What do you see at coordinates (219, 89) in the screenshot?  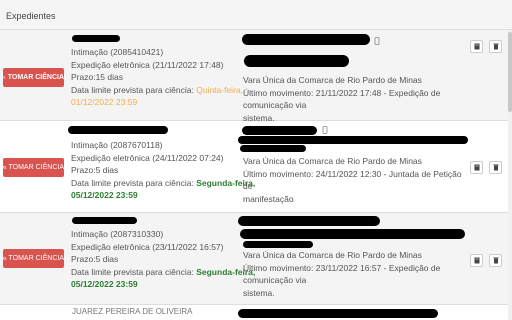 I see `deadline-day: Quinta-feira,` at bounding box center [219, 89].